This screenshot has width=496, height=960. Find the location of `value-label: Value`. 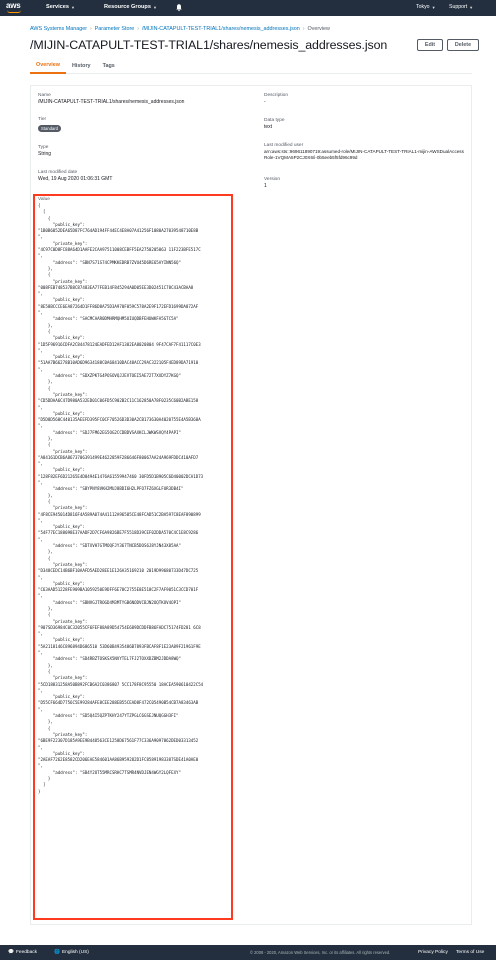

value-label: Value is located at coordinates (44, 199).